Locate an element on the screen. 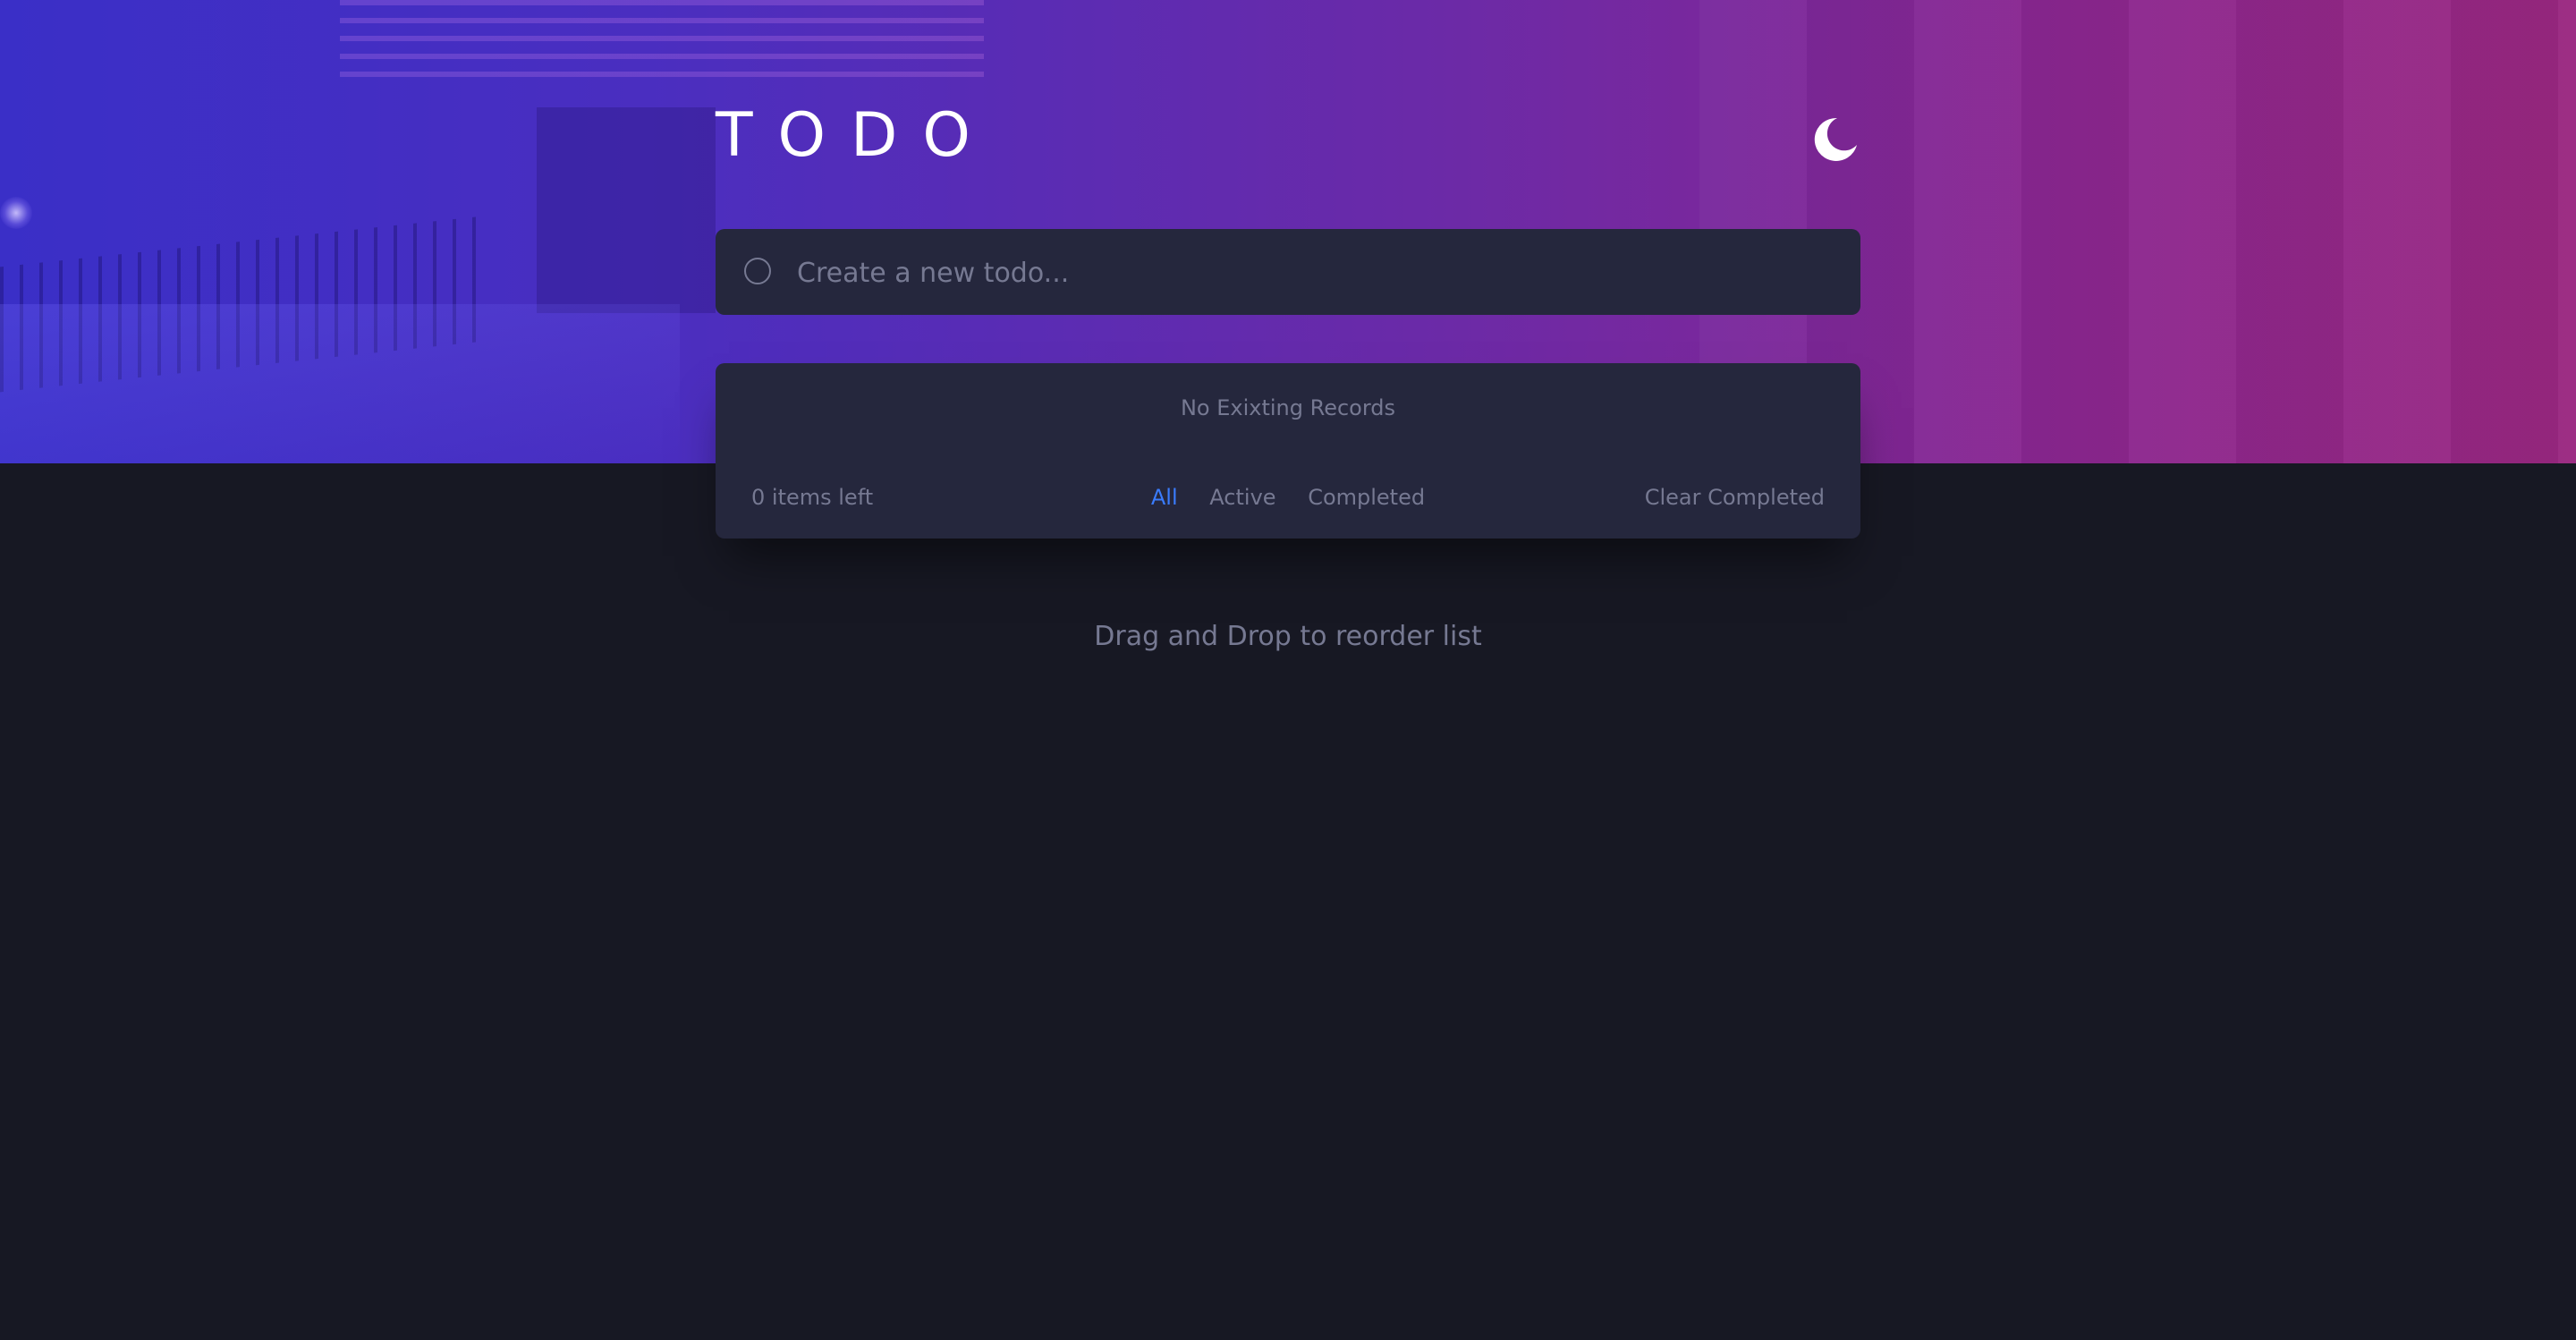  filter-completed: Completed is located at coordinates (1366, 497).